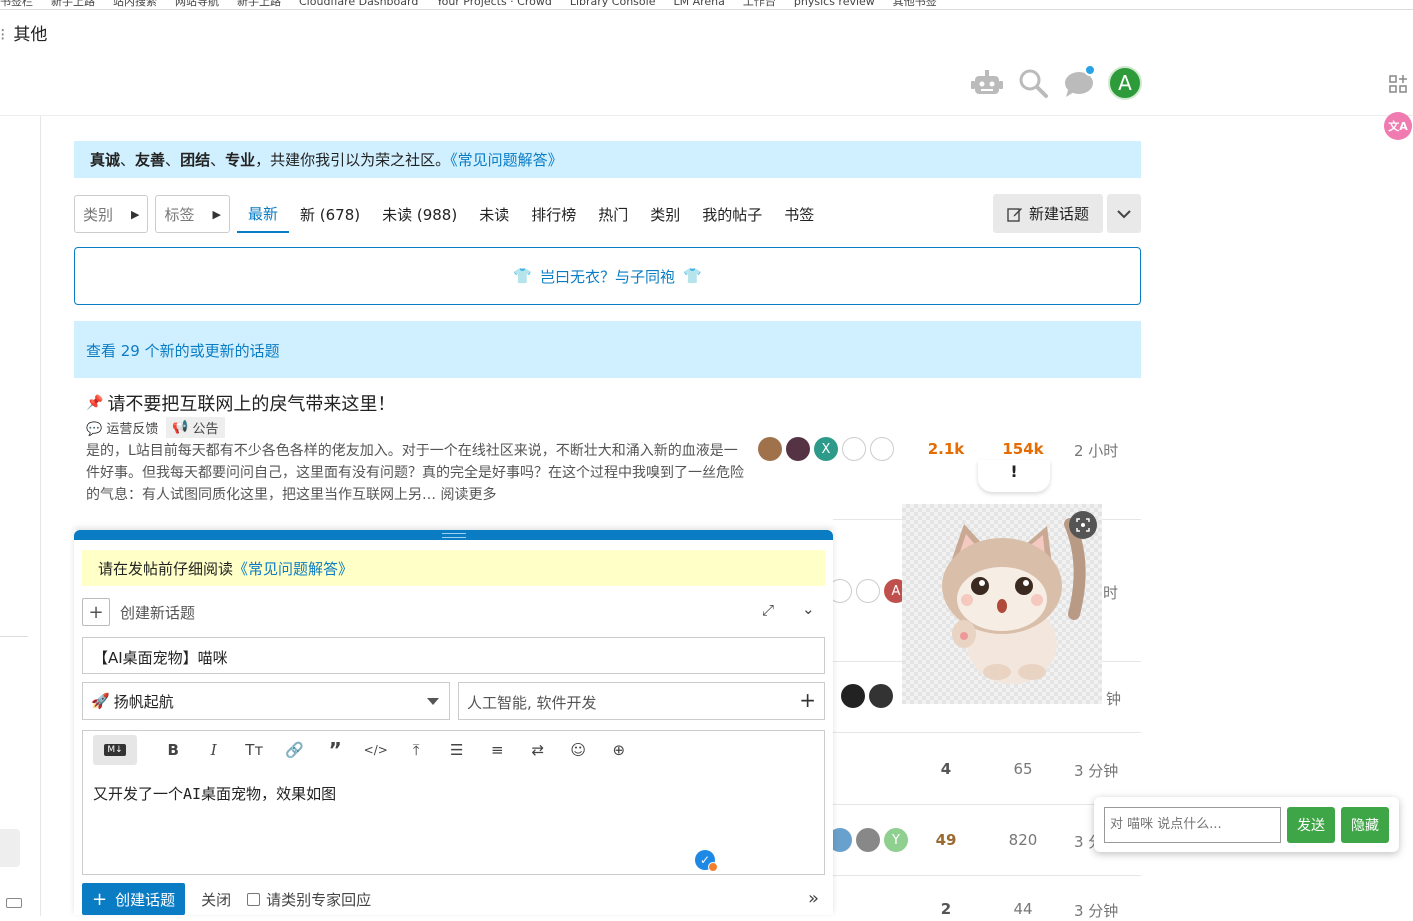 This screenshot has height=921, width=1413. What do you see at coordinates (115, 750) in the screenshot?
I see `markdown-toggle-icon: M↓` at bounding box center [115, 750].